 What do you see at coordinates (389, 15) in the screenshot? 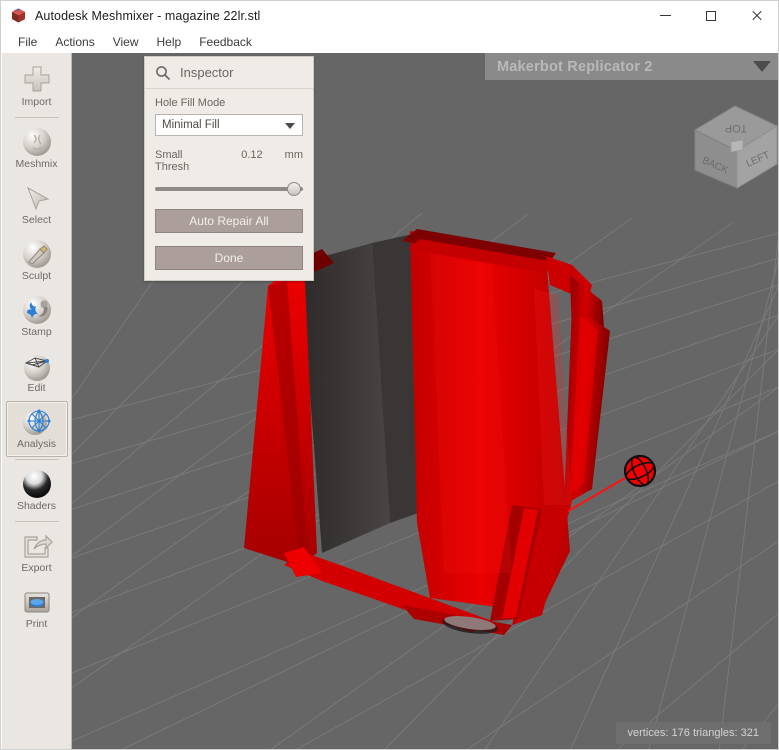
I see `title-bar: Autodesk Meshmixer - magazine 22lr.stl` at bounding box center [389, 15].